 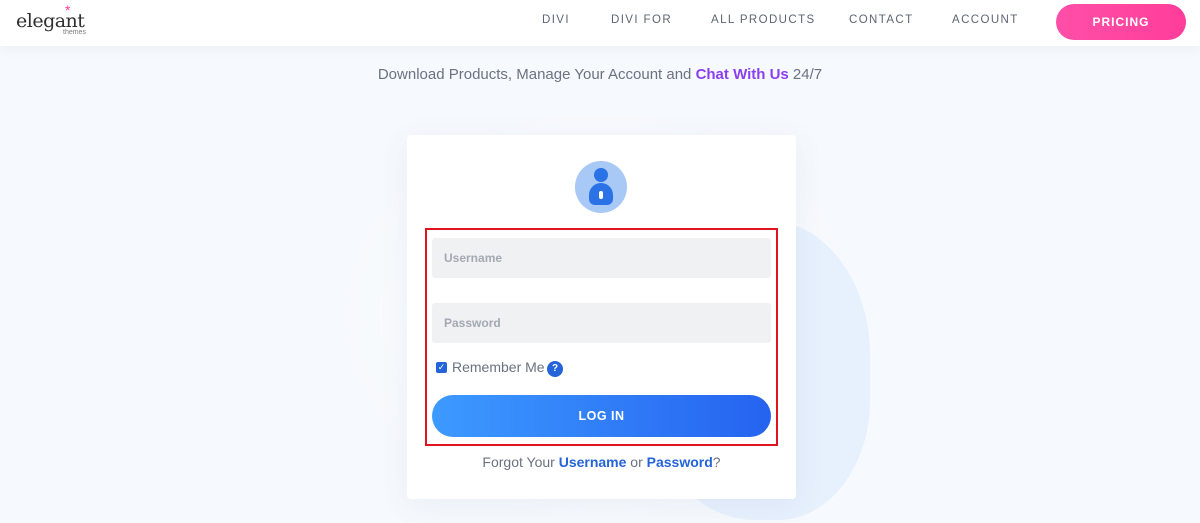 I want to click on chat-with-us-link: Chat With Us, so click(x=742, y=74).